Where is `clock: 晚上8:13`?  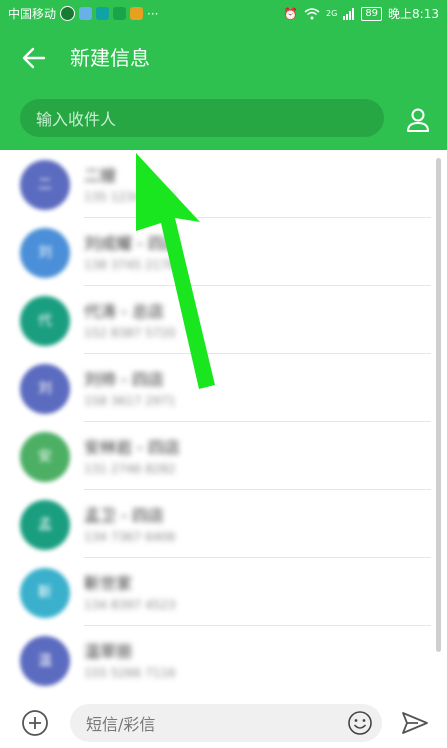
clock: 晚上8:13 is located at coordinates (413, 14).